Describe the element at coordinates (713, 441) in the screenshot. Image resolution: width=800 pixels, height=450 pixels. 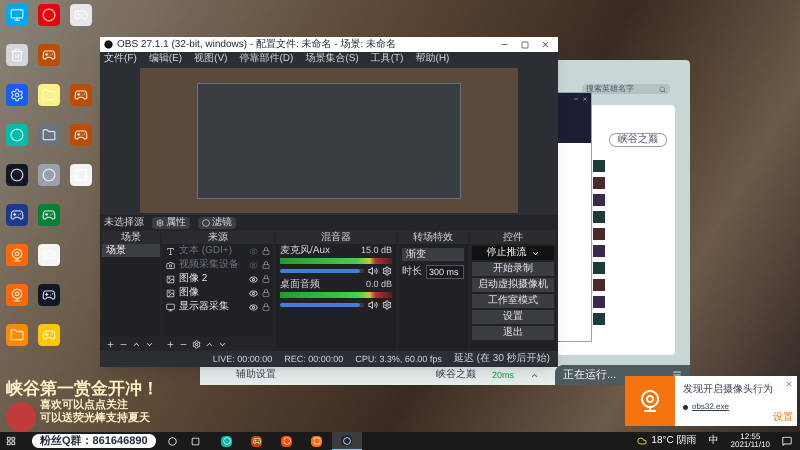
I see `ime-indicator: 中` at that location.